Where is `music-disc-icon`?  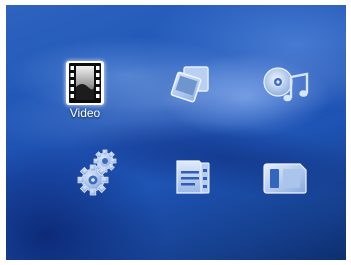 music-disc-icon is located at coordinates (286, 84).